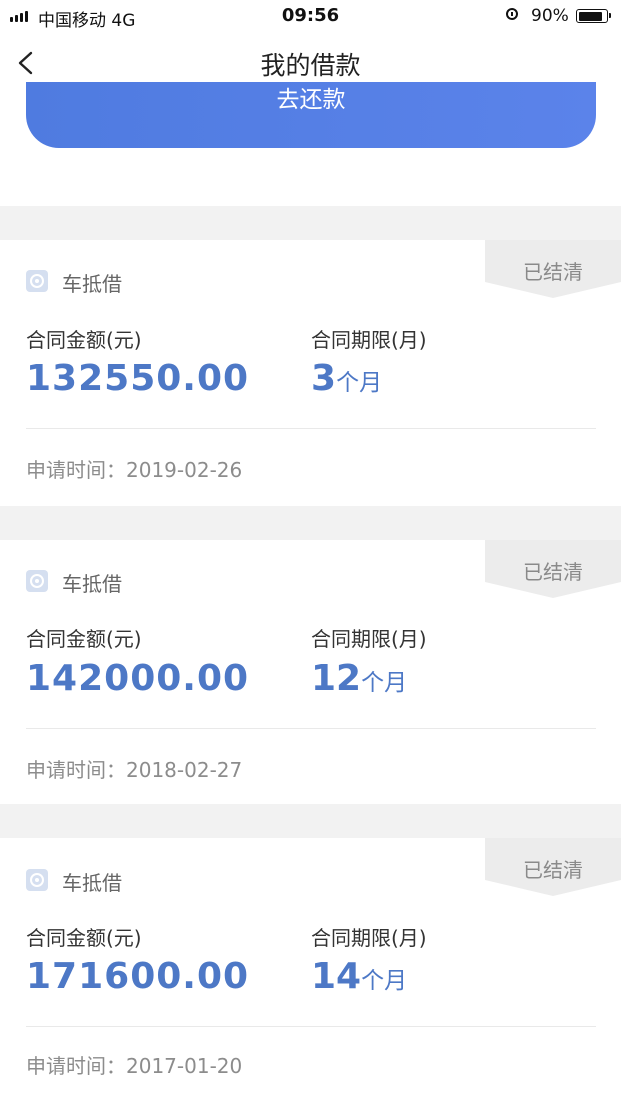 Image resolution: width=621 pixels, height=1104 pixels. I want to click on contract-term: 14个月, so click(359, 976).